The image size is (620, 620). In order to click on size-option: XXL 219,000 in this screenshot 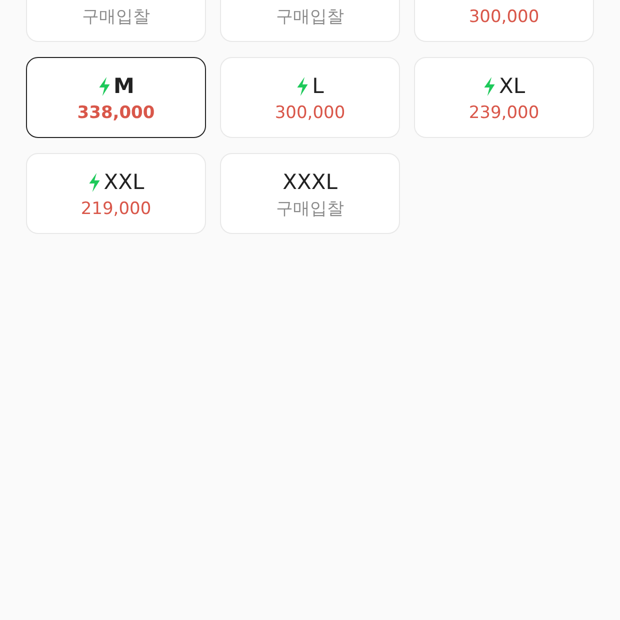, I will do `click(116, 193)`.